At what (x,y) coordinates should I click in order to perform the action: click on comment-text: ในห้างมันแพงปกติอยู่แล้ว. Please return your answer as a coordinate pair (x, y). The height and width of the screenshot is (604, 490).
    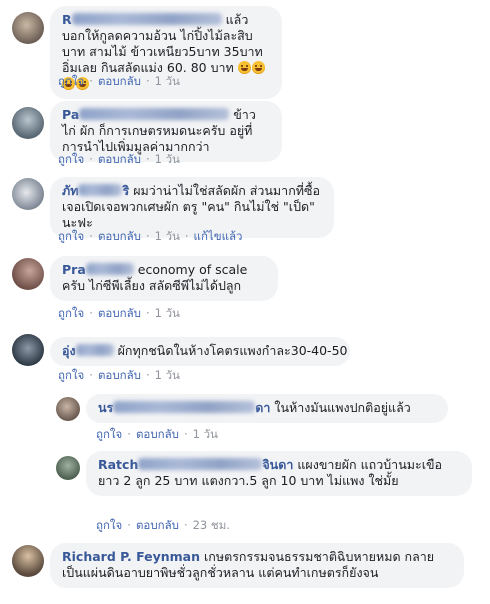
    Looking at the image, I should click on (342, 407).